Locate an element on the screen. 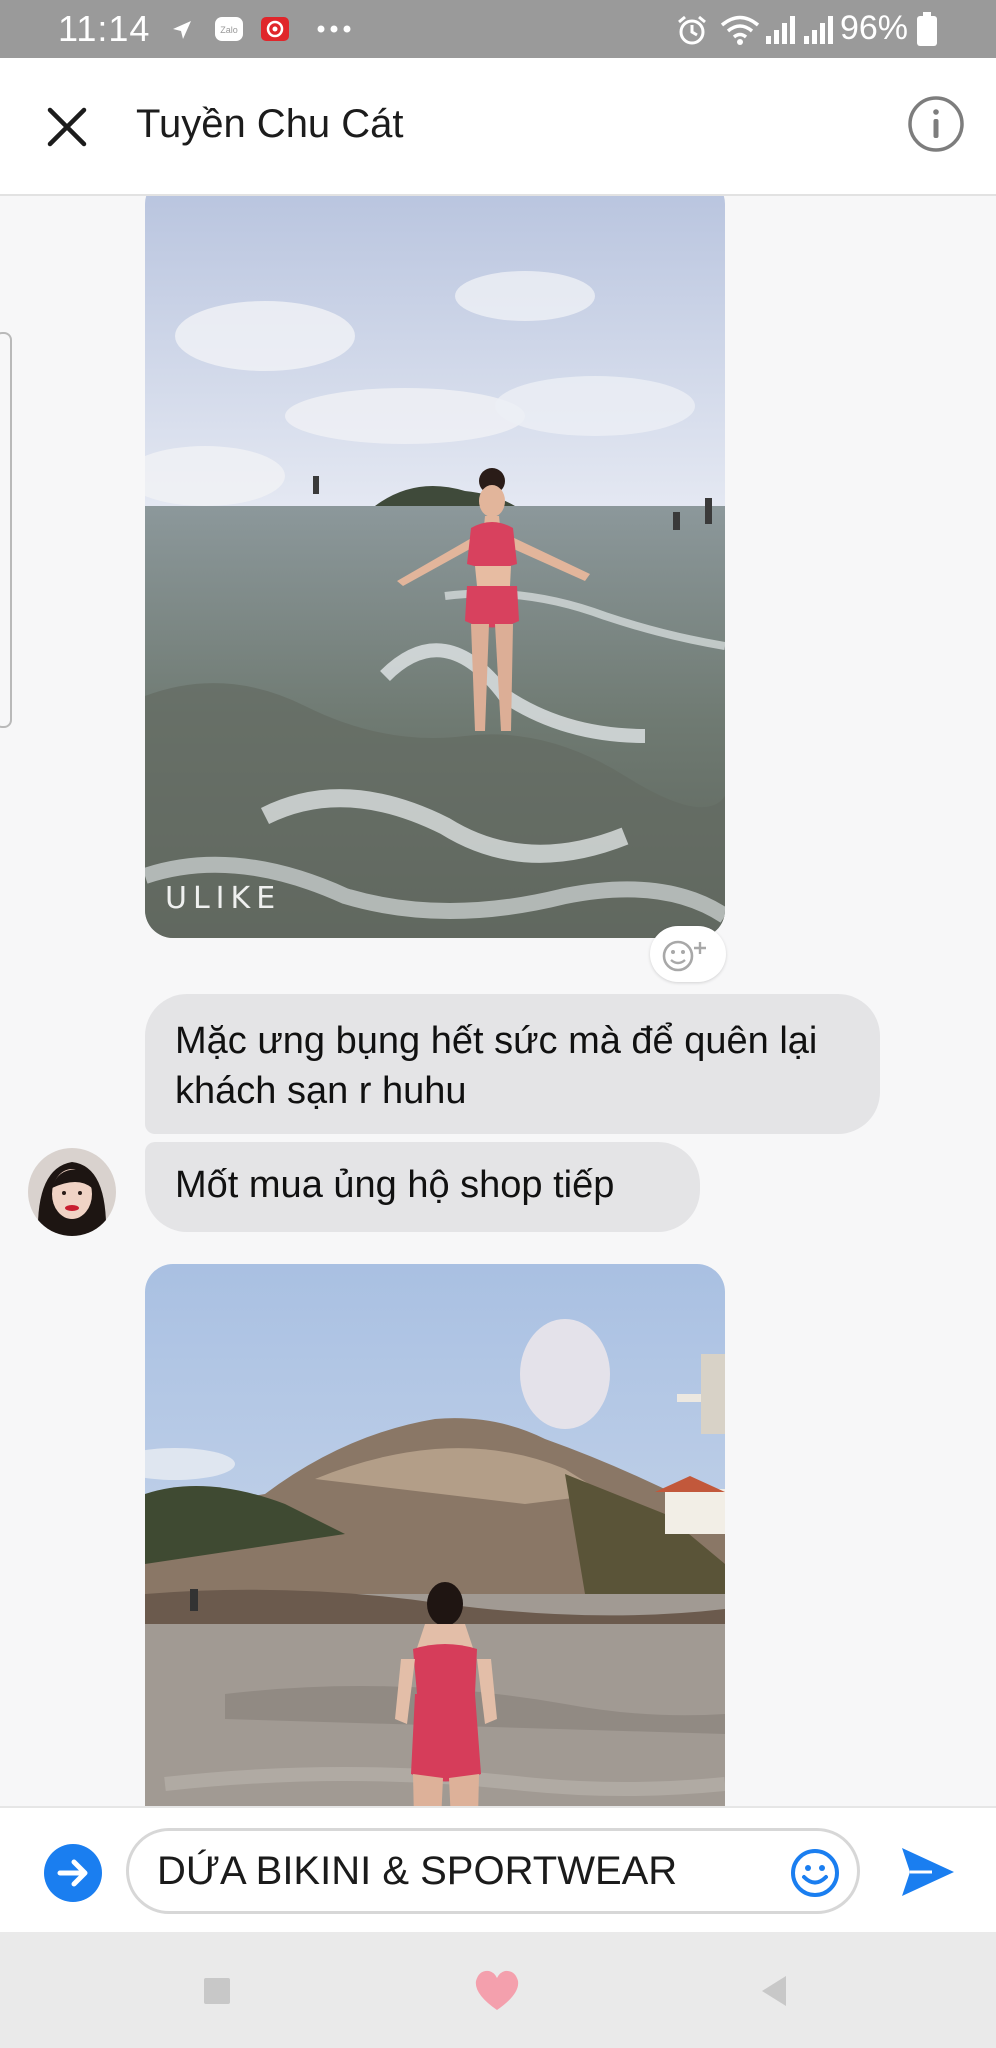  sender-avatar is located at coordinates (72, 1192).